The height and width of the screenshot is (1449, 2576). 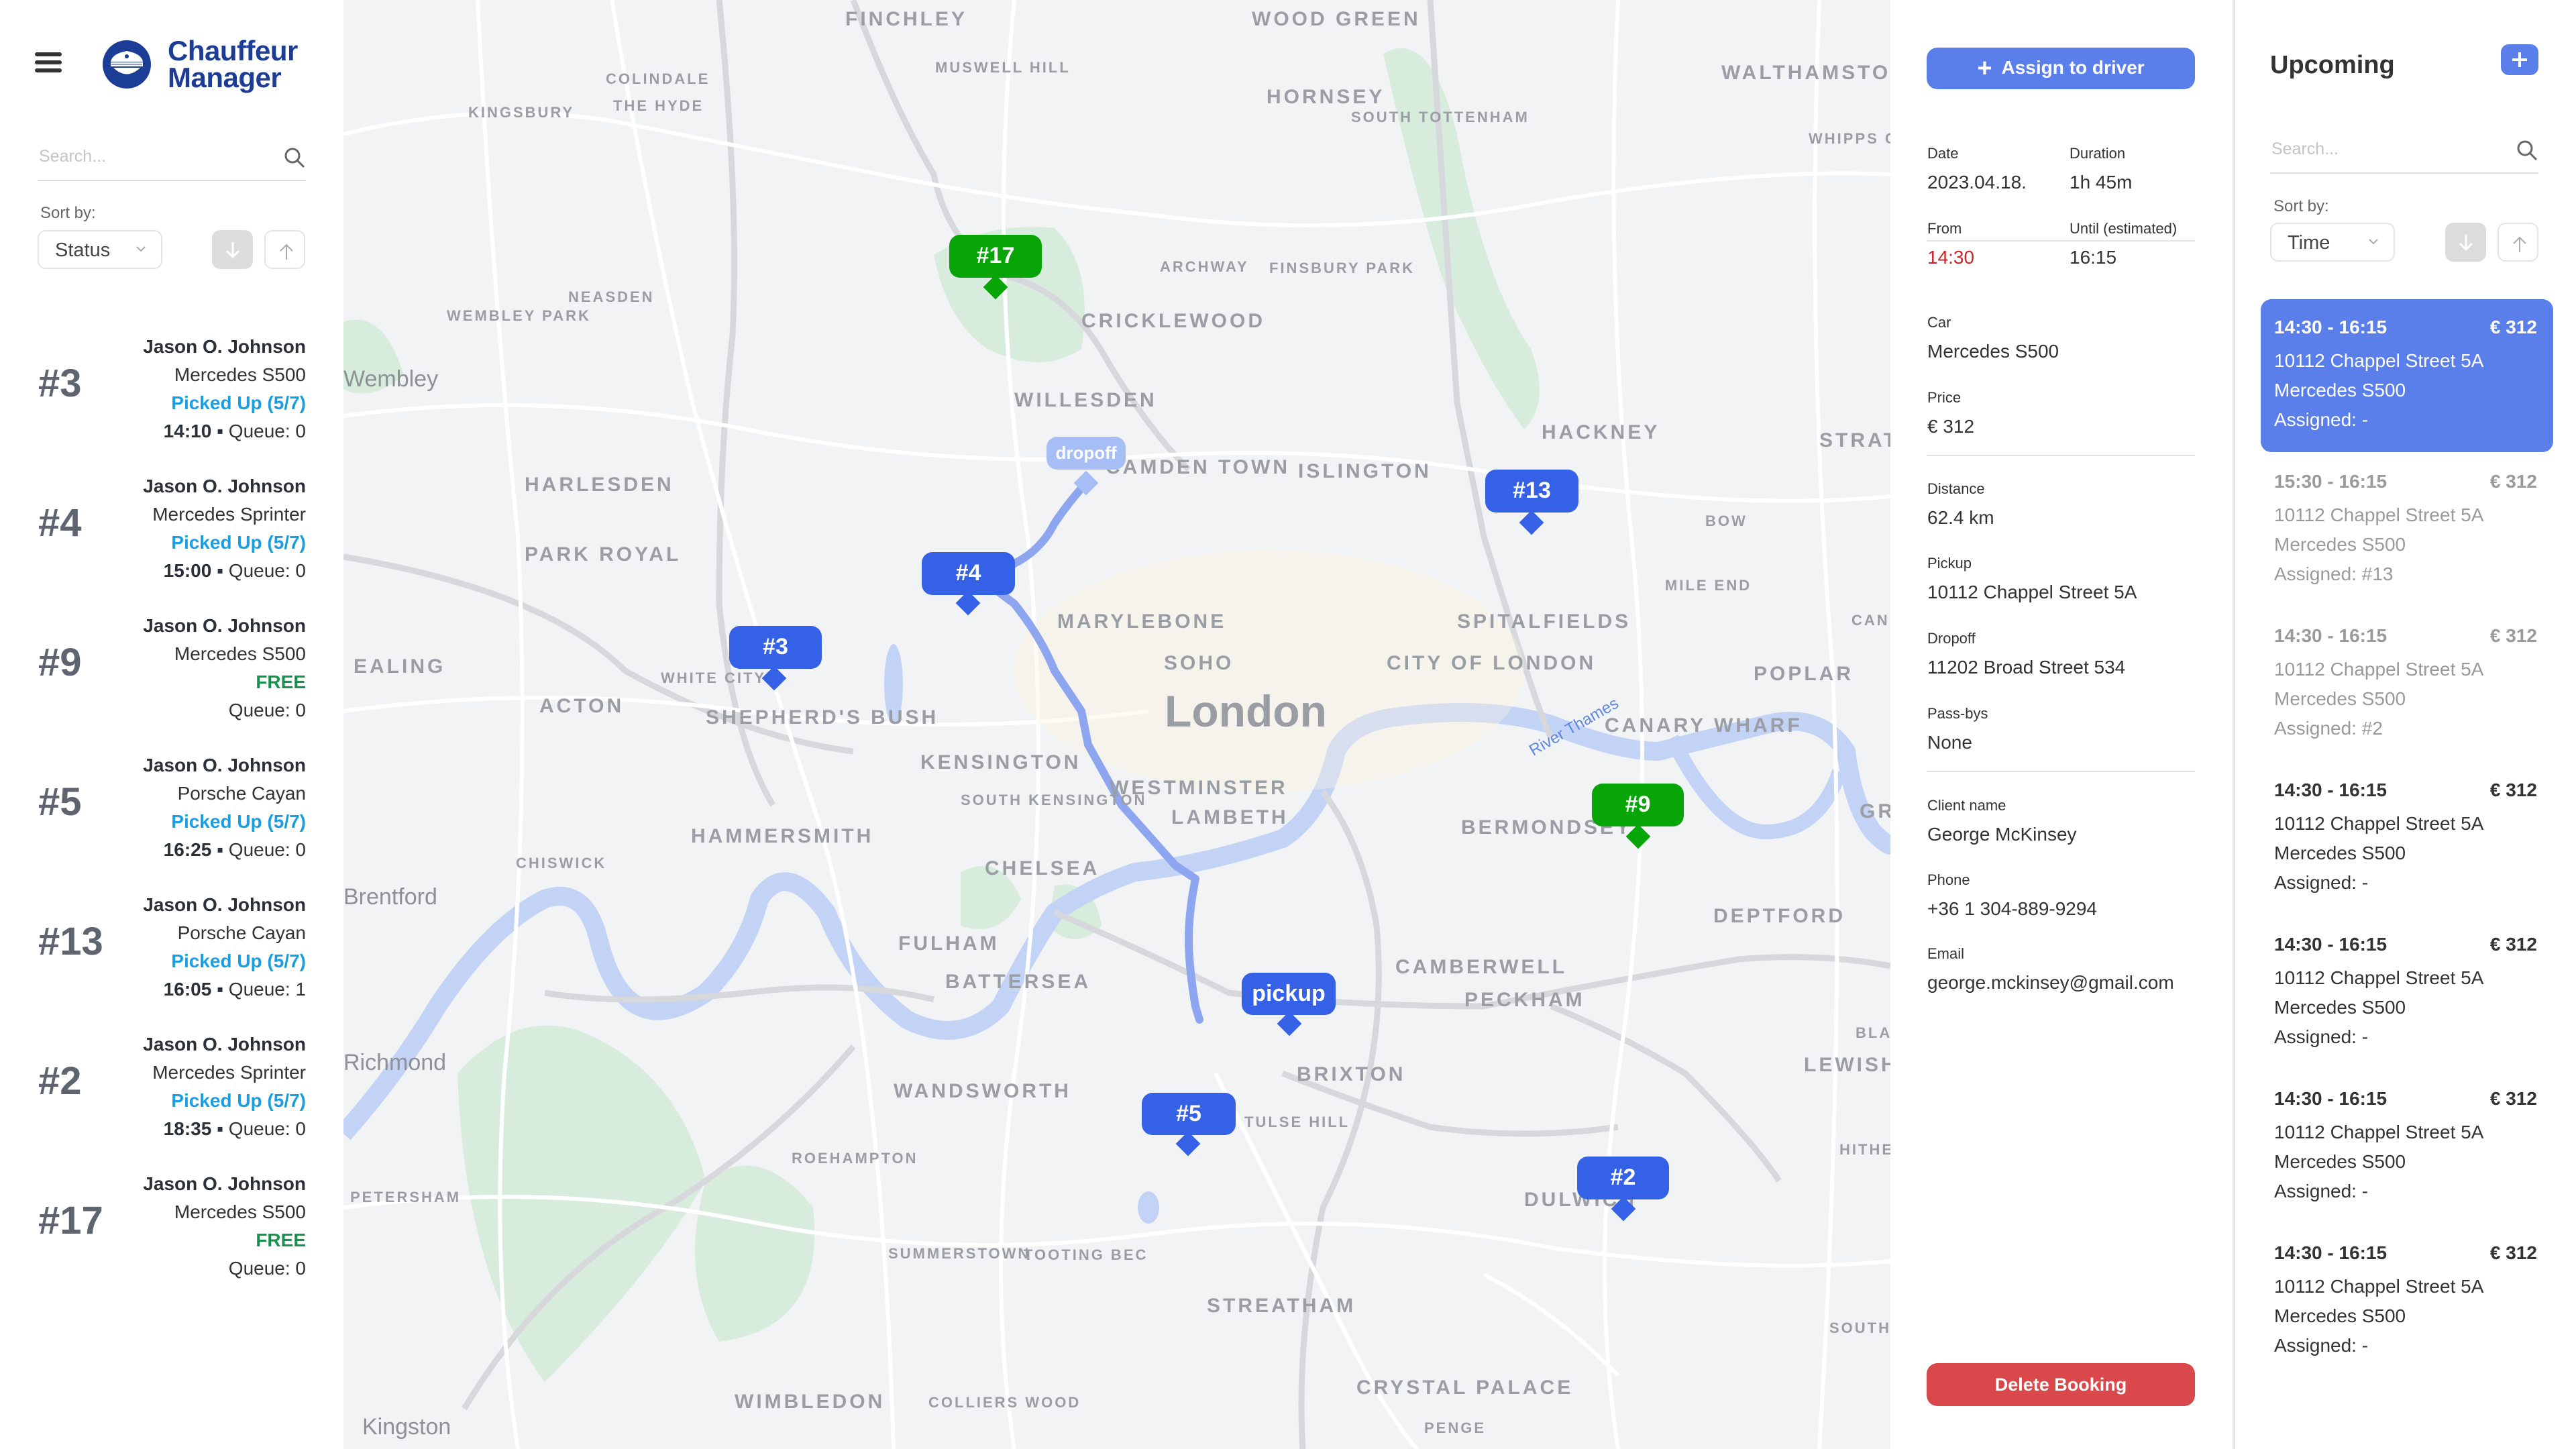 What do you see at coordinates (1440, 117) in the screenshot?
I see `map-place-label: South Tottenham` at bounding box center [1440, 117].